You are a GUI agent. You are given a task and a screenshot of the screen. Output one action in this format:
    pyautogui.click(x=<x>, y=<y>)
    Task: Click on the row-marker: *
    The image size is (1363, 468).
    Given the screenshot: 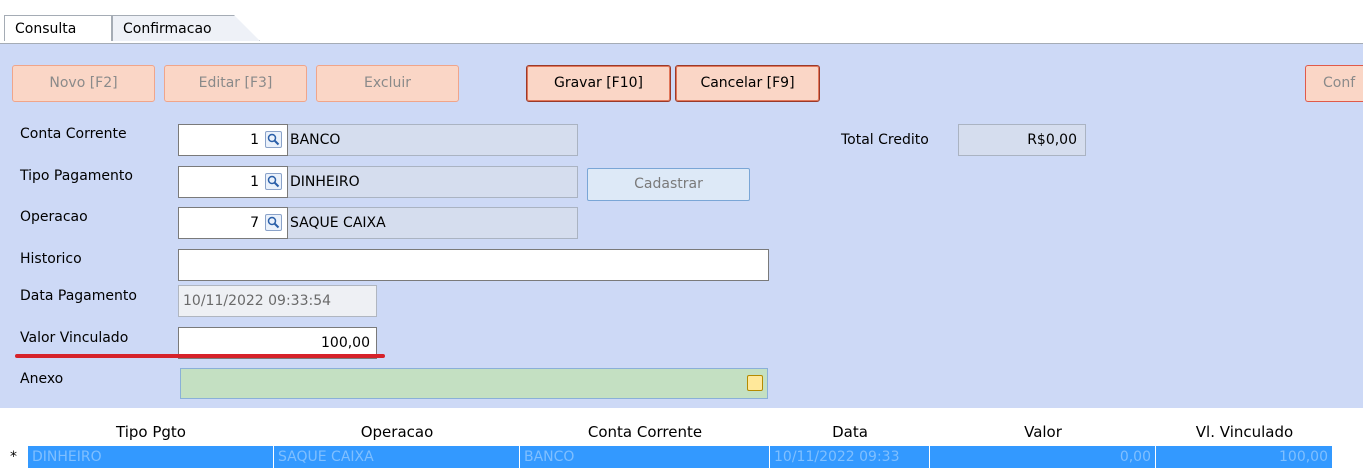 What is the action you would take?
    pyautogui.click(x=13, y=457)
    